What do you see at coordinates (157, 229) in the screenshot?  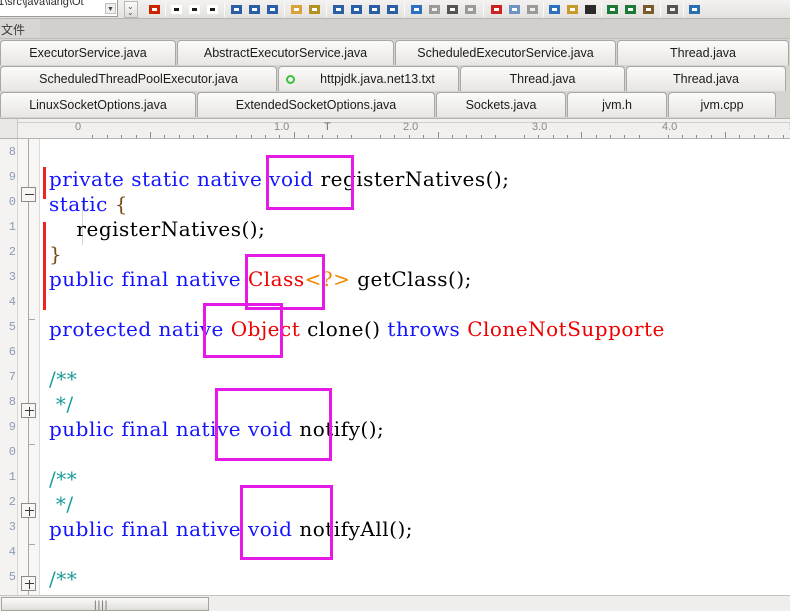 I see `code-line: registerNatives();` at bounding box center [157, 229].